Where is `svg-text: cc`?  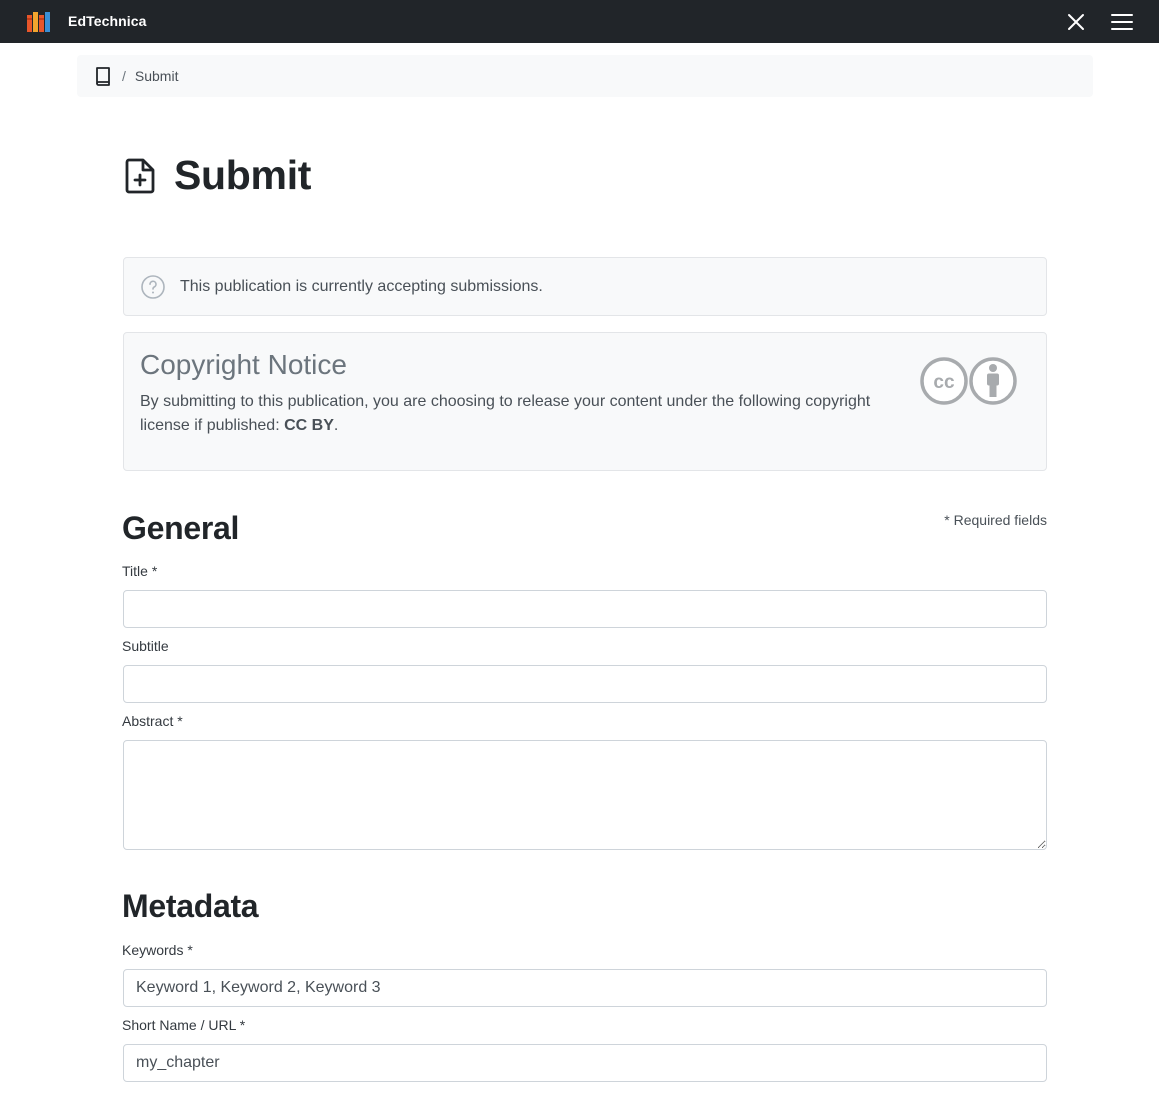 svg-text: cc is located at coordinates (944, 382).